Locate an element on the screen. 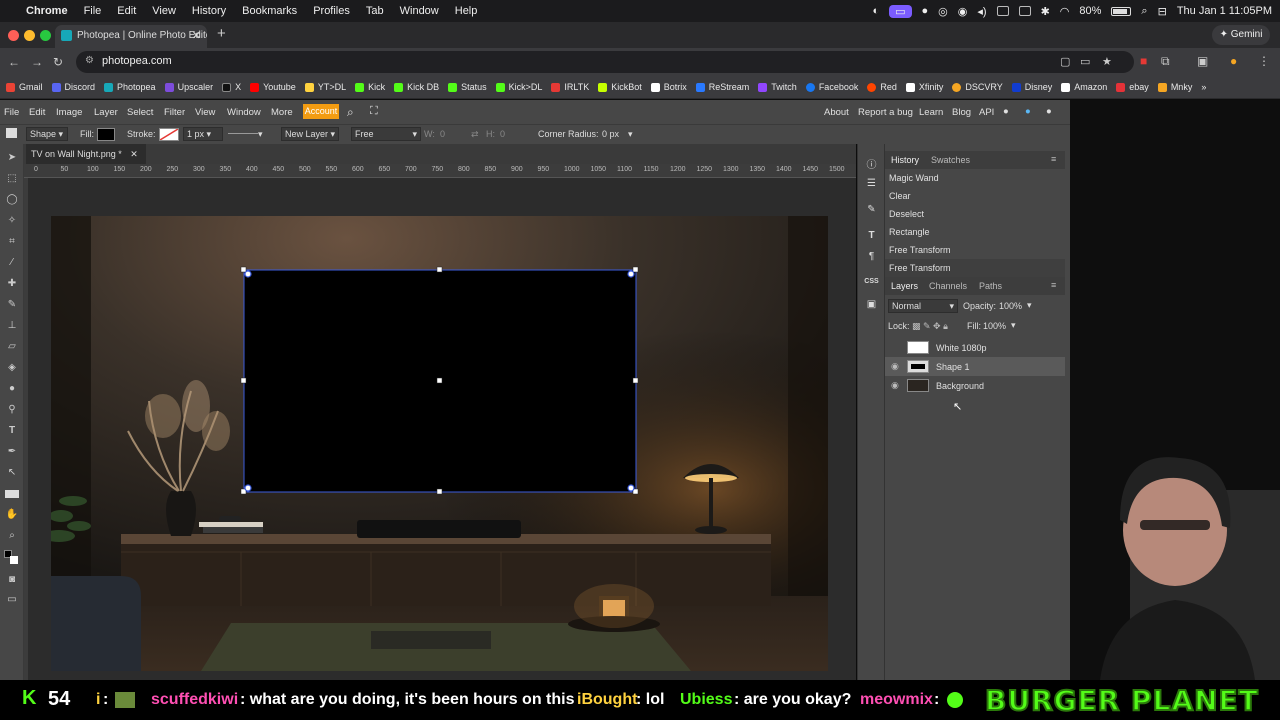  tab-channels: Channels is located at coordinates (948, 286).